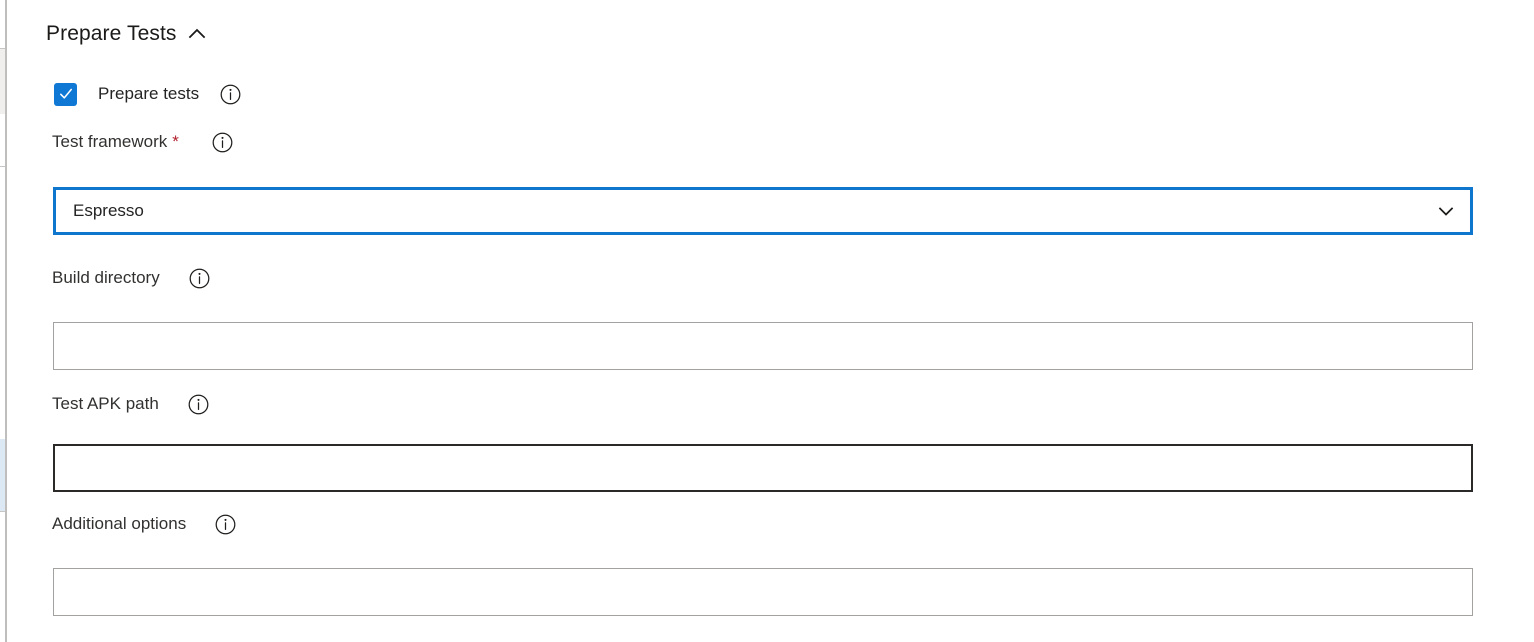  What do you see at coordinates (105, 403) in the screenshot?
I see `test-apk-path-label: Test APK path` at bounding box center [105, 403].